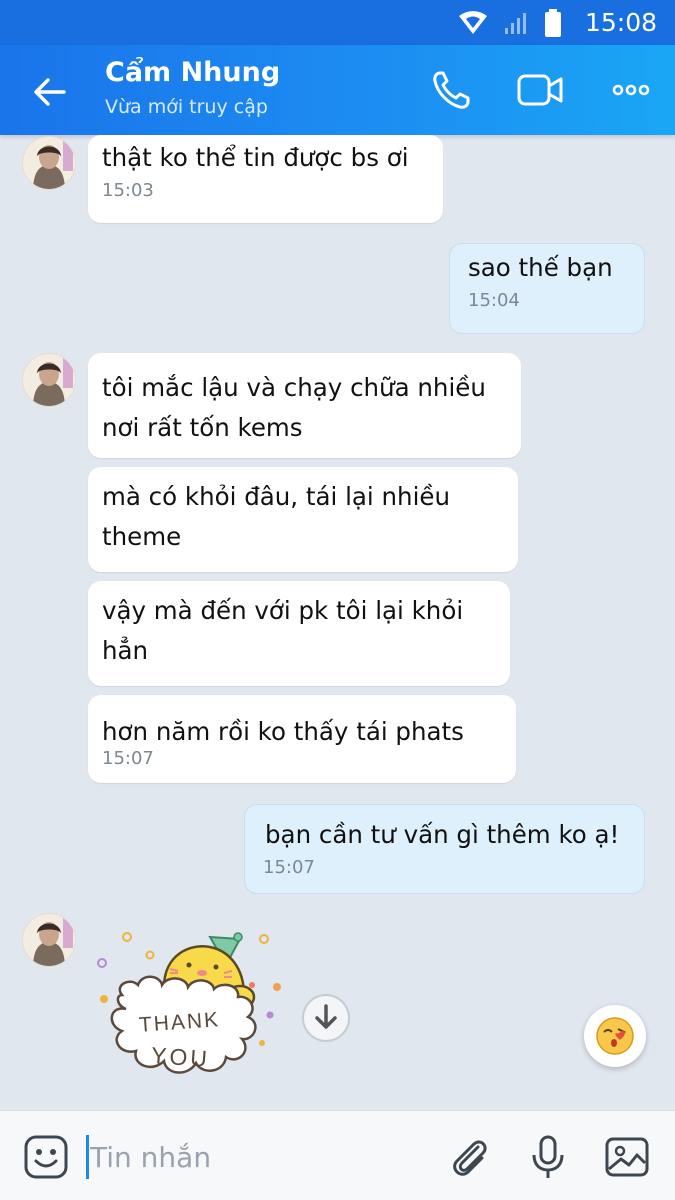  Describe the element at coordinates (442, 834) in the screenshot. I see `message-text: bạn cần tư vấn gì thêm ko ạ!` at that location.